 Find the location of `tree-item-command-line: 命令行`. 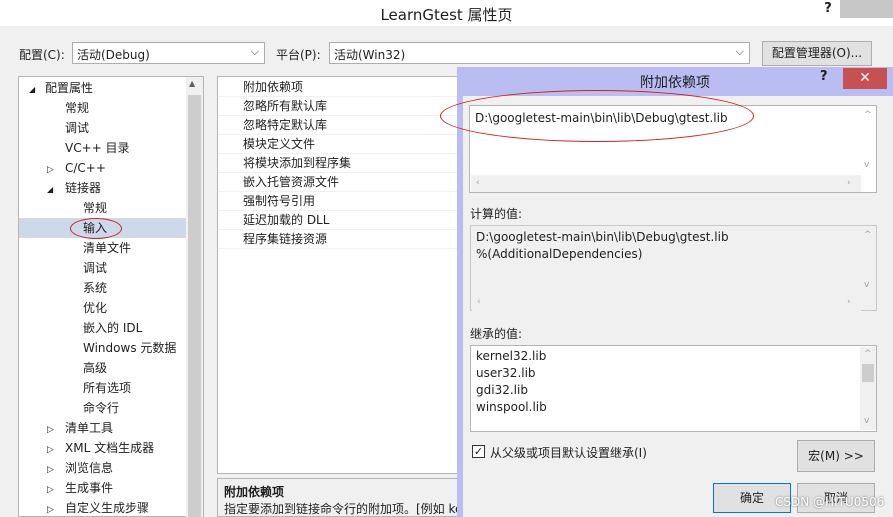

tree-item-command-line: 命令行 is located at coordinates (101, 408).